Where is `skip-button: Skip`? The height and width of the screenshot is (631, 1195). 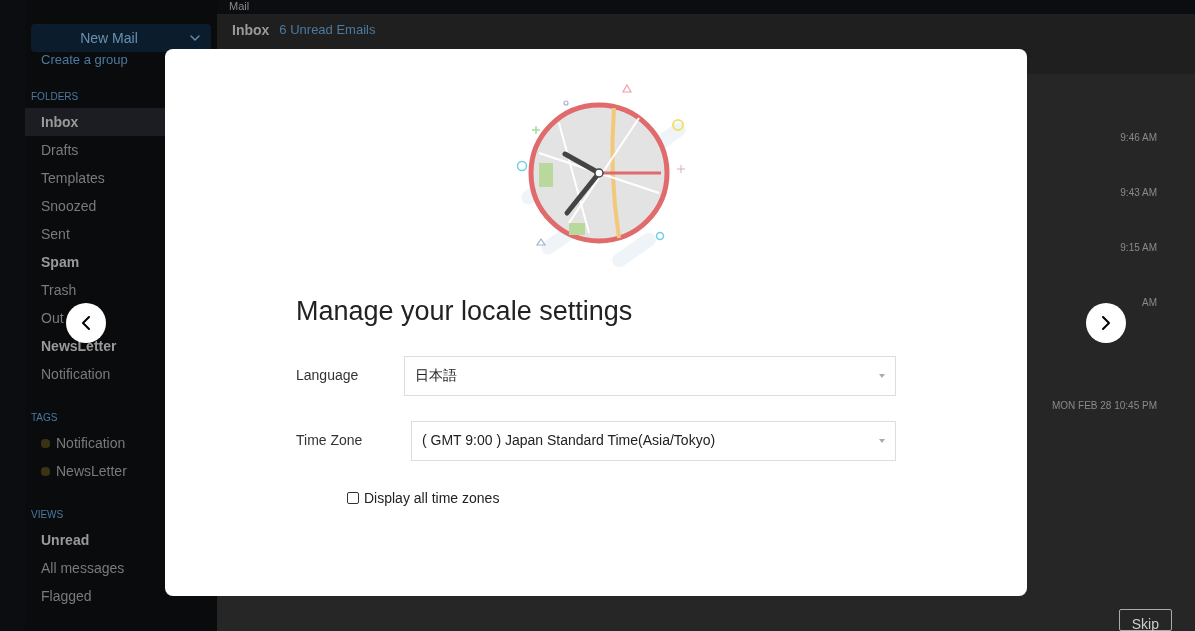
skip-button: Skip is located at coordinates (1145, 620).